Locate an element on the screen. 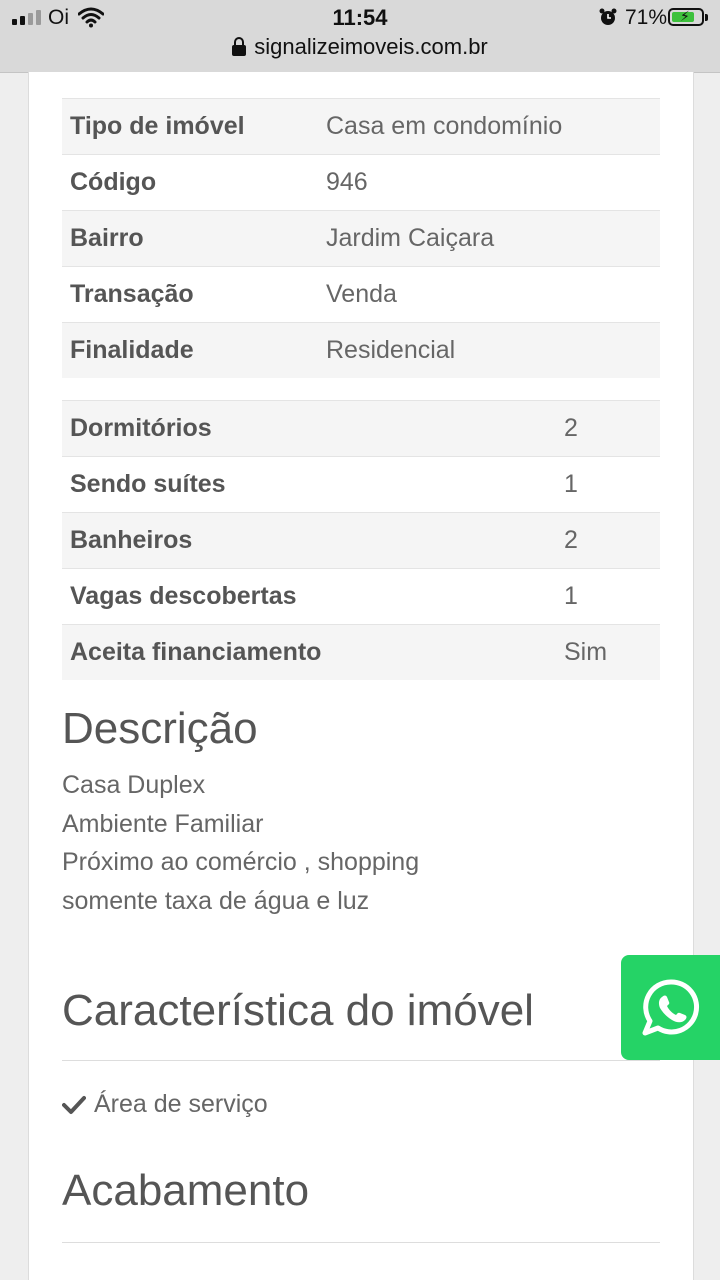 The image size is (720, 1280). browser-top-bar: Oi 11:54 71% ⚡ signalizeimoveis.com.br is located at coordinates (360, 36).